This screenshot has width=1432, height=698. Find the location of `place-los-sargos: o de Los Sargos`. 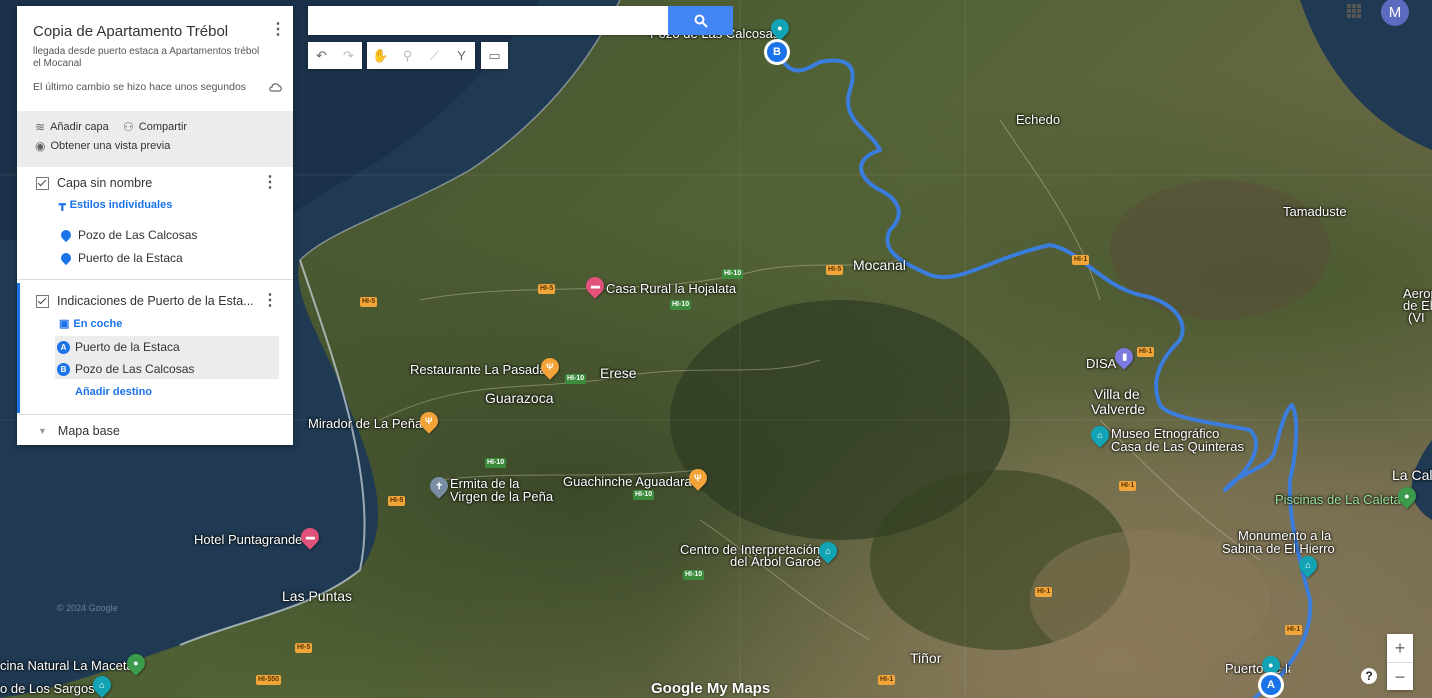

place-los-sargos: o de Los Sargos is located at coordinates (47, 688).